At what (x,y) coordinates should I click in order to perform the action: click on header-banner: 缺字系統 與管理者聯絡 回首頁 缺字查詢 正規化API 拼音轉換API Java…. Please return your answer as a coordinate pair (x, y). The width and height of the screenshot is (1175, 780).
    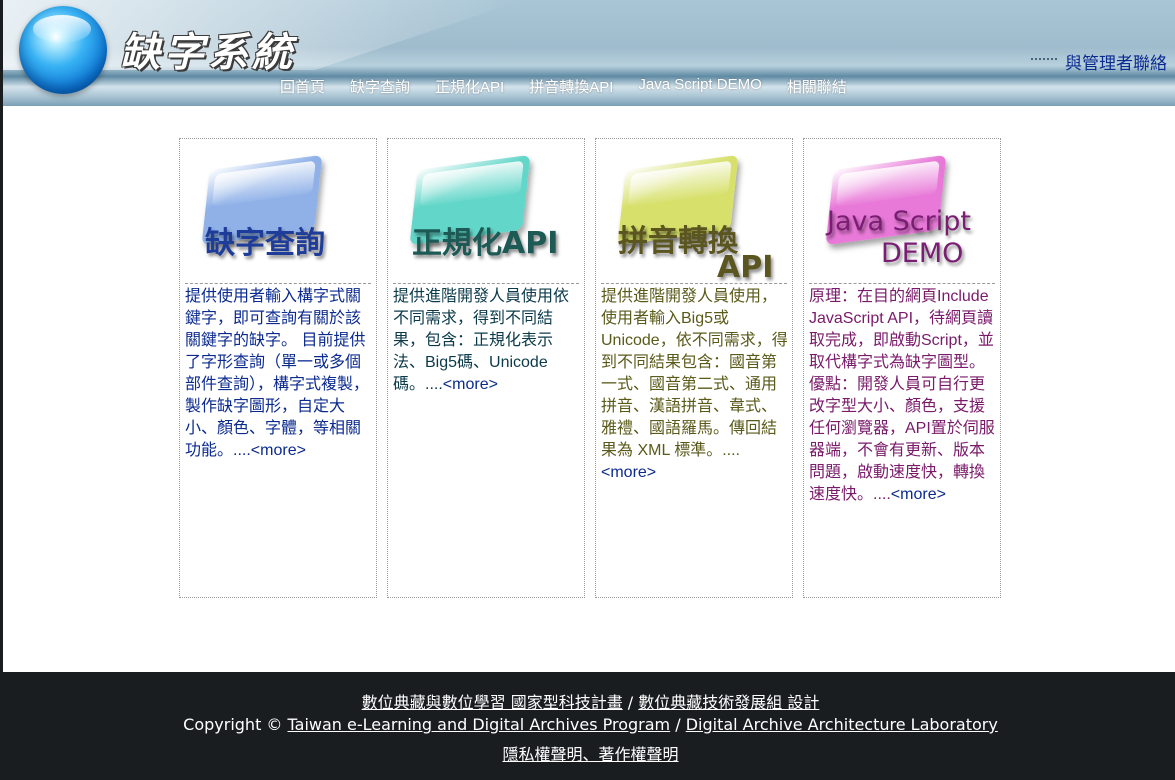
    Looking at the image, I should click on (589, 53).